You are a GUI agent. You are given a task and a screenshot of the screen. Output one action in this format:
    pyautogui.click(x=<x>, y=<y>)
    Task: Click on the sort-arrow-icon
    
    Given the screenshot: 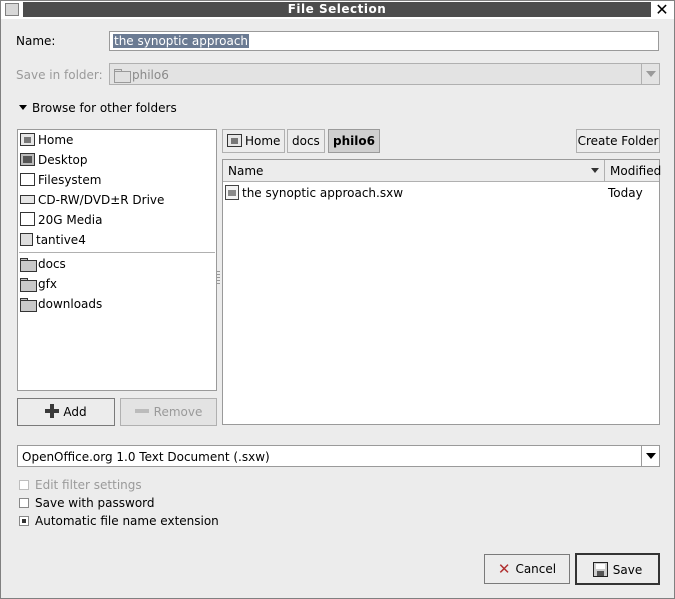 What is the action you would take?
    pyautogui.click(x=595, y=170)
    